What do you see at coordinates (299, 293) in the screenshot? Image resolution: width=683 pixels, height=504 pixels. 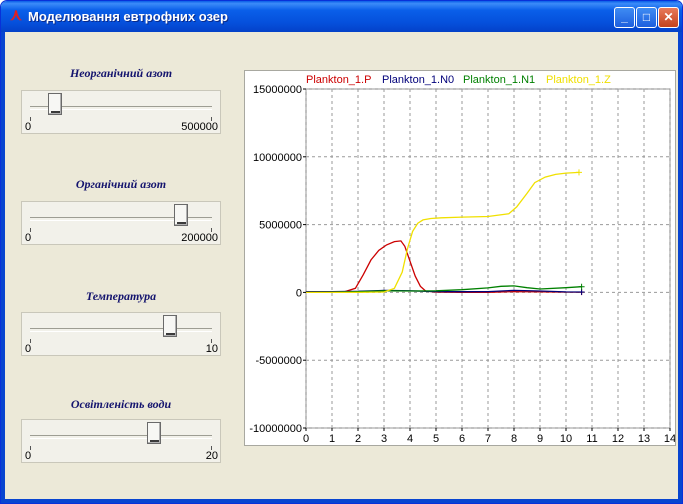 I see `y-tick-label: 0` at bounding box center [299, 293].